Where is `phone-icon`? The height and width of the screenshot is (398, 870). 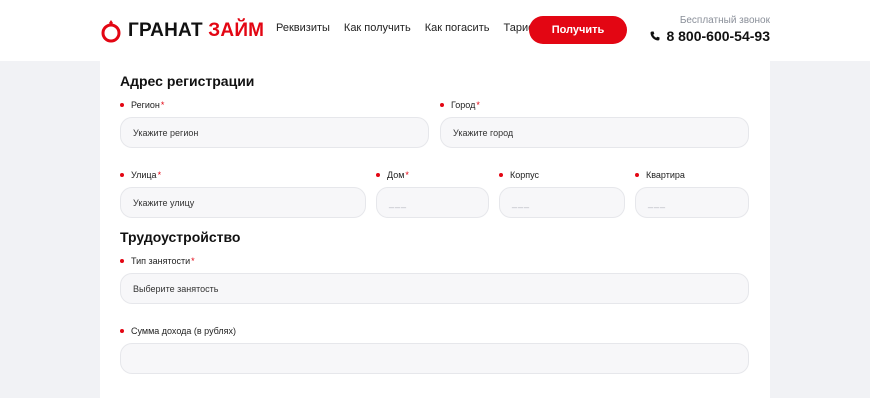
phone-icon is located at coordinates (655, 36).